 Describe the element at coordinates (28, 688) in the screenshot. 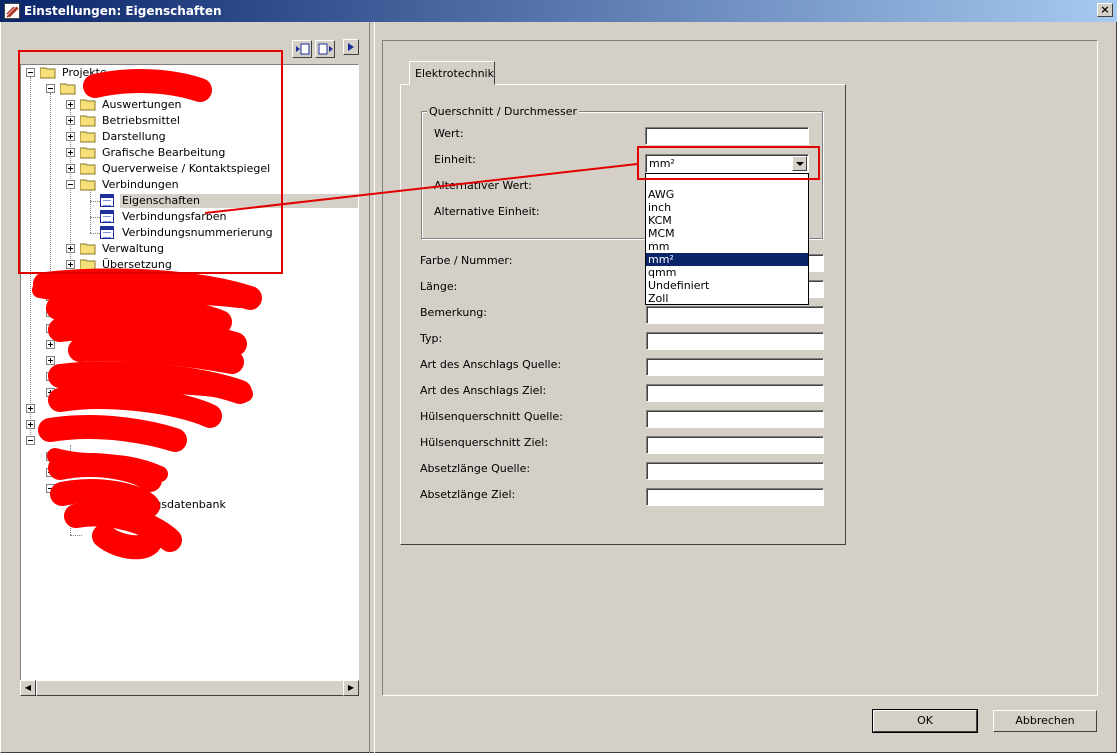

I see `scroll-left-icon: ◀` at that location.